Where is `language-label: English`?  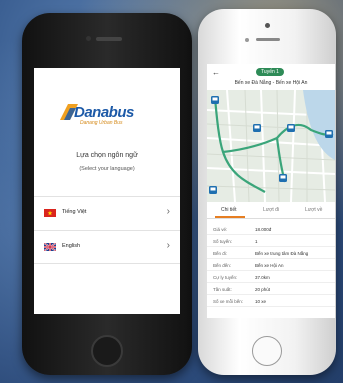 language-label: English is located at coordinates (71, 246).